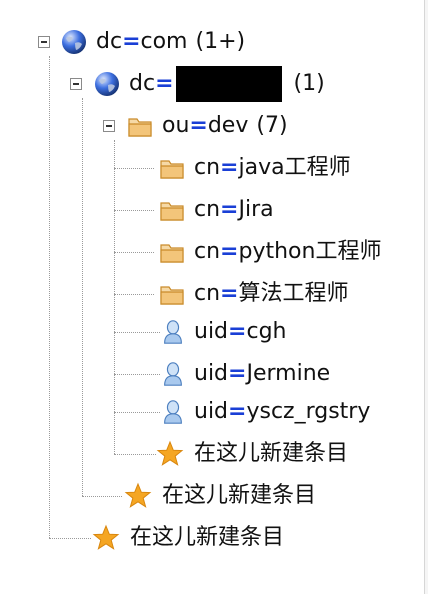 The width and height of the screenshot is (428, 594). What do you see at coordinates (240, 331) in the screenshot?
I see `node-label: uid=cgh` at bounding box center [240, 331].